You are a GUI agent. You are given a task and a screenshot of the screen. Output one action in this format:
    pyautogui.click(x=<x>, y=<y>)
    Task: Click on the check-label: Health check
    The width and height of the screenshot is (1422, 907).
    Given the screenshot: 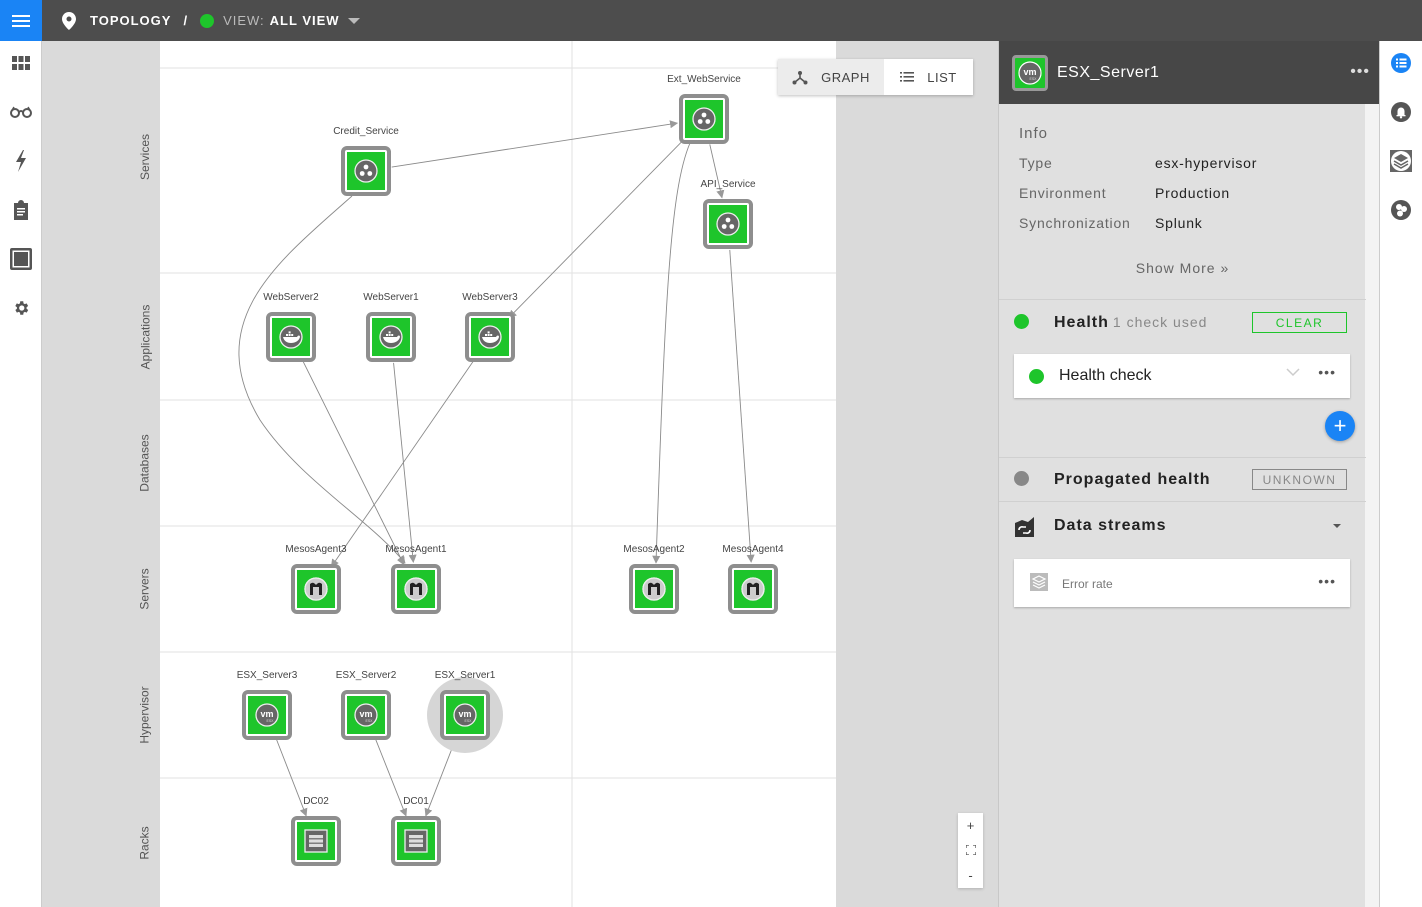 What is the action you would take?
    pyautogui.click(x=1105, y=375)
    